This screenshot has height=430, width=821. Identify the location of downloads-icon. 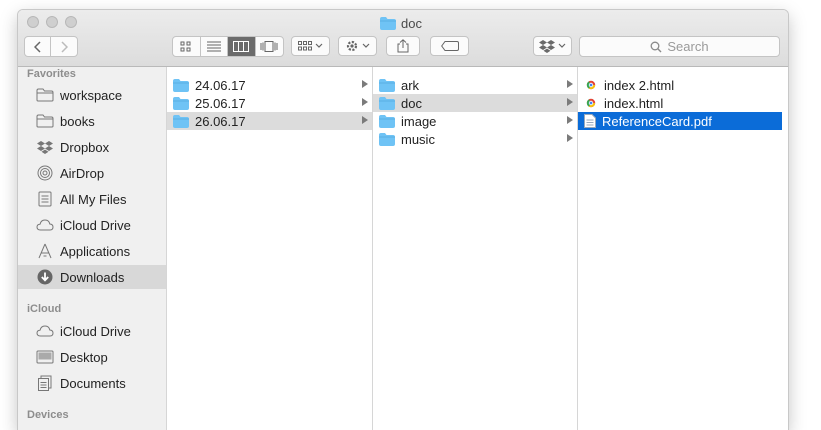
(45, 277).